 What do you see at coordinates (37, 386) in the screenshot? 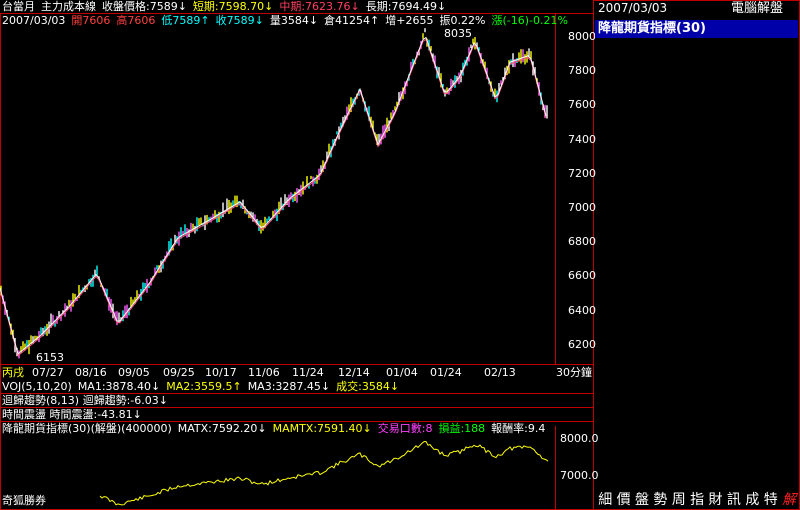
I see `voj-item-0: VOJ(5,10,20)` at bounding box center [37, 386].